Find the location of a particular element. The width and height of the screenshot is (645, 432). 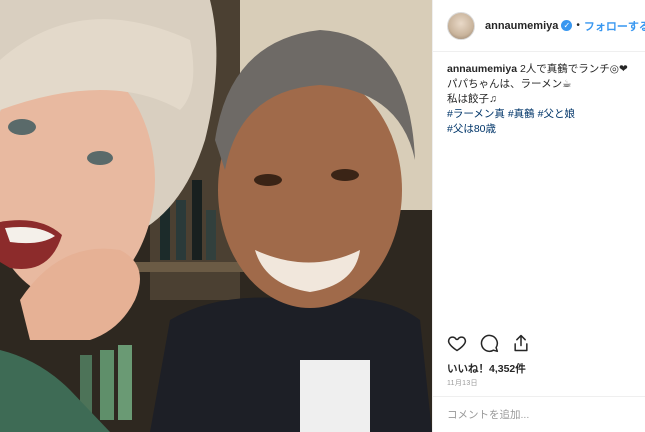

caption-text-2: パパちゃんは、ラーメン☕ is located at coordinates (509, 84).